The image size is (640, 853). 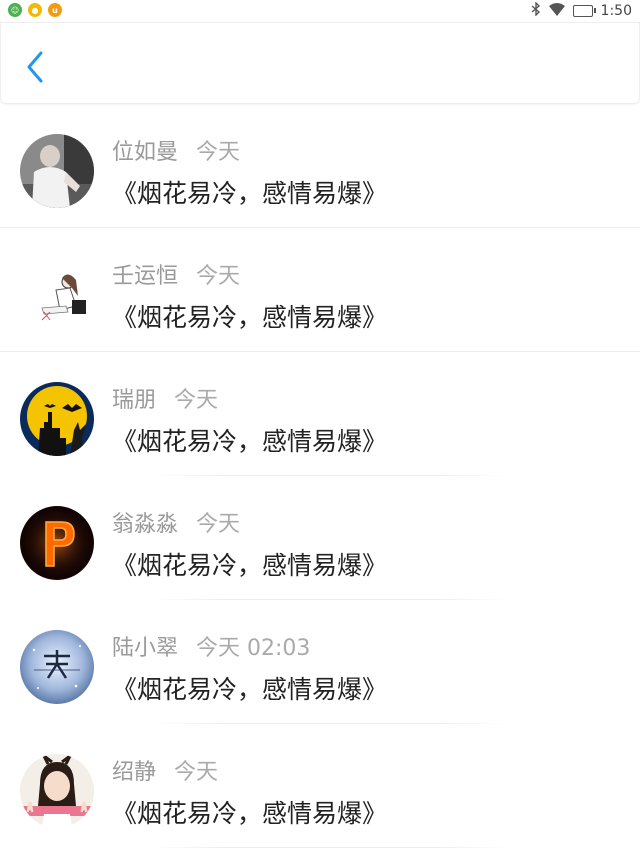 What do you see at coordinates (320, 786) in the screenshot?
I see `list-item: 绍静 今天 《烟花易冷，感情易爆》` at bounding box center [320, 786].